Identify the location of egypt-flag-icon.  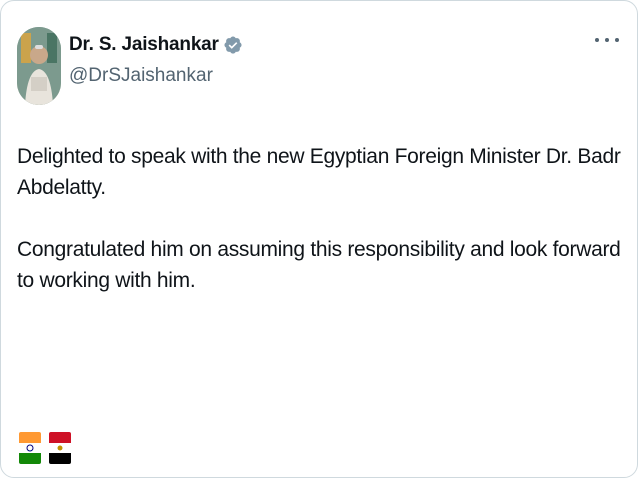
(60, 448).